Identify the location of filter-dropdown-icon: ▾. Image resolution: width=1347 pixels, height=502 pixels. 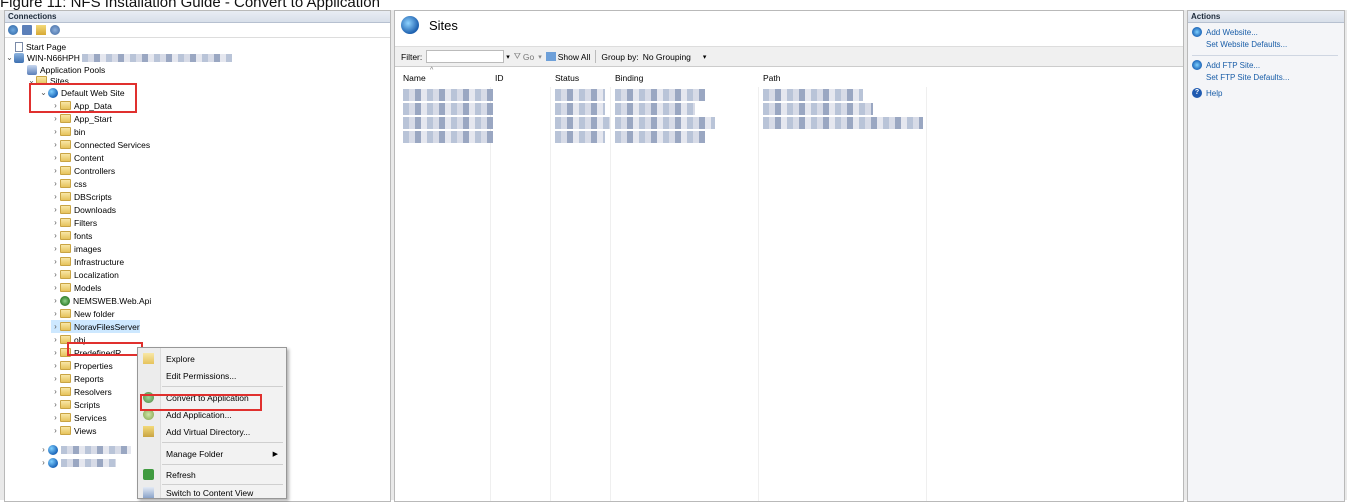
(508, 57).